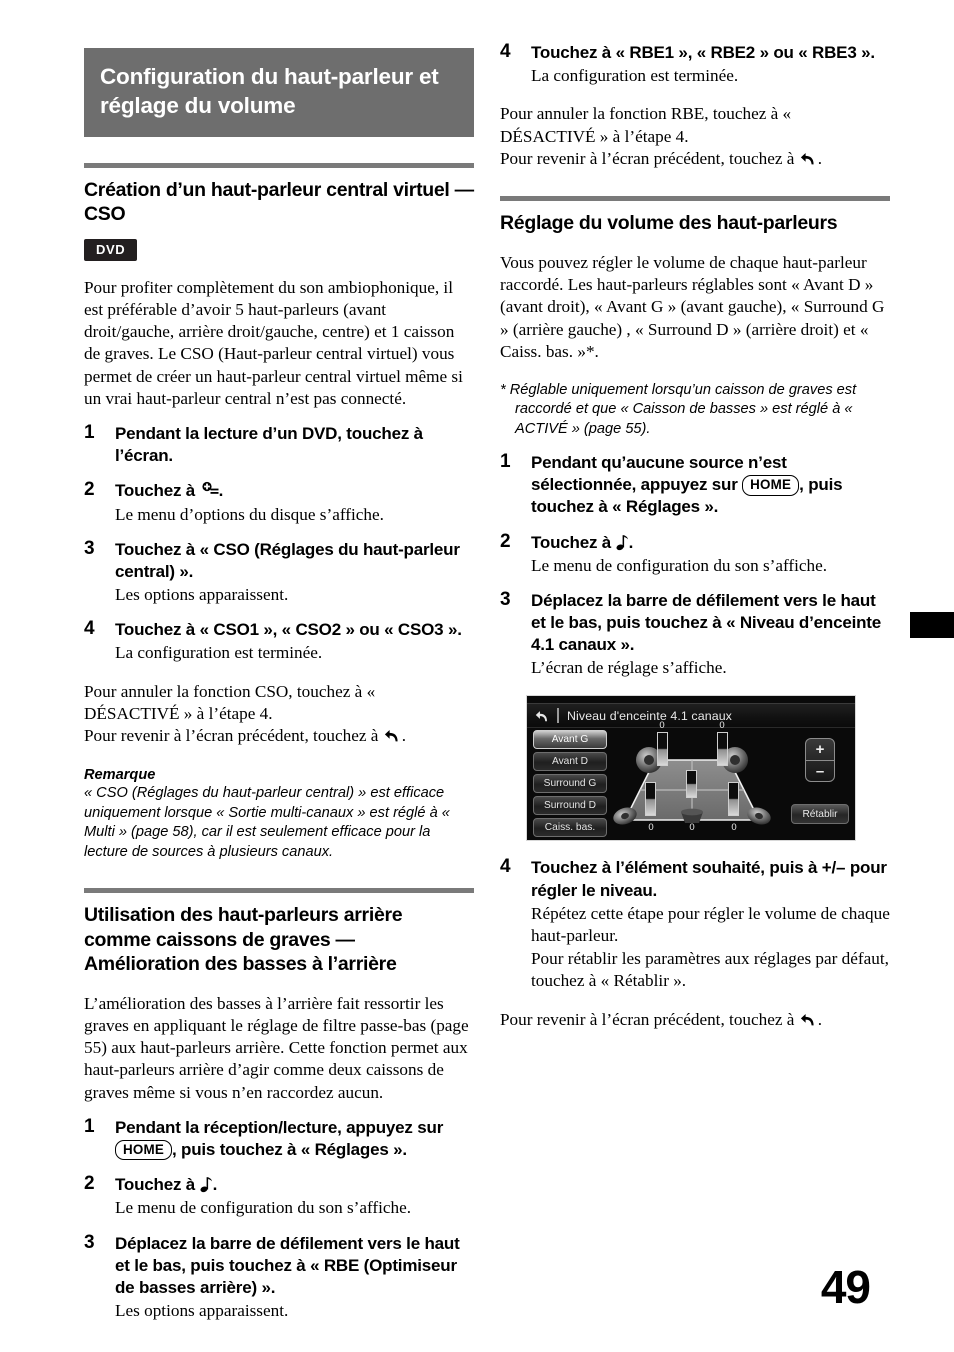 This screenshot has height=1352, width=954. I want to click on note-title: Remarque, so click(120, 775).